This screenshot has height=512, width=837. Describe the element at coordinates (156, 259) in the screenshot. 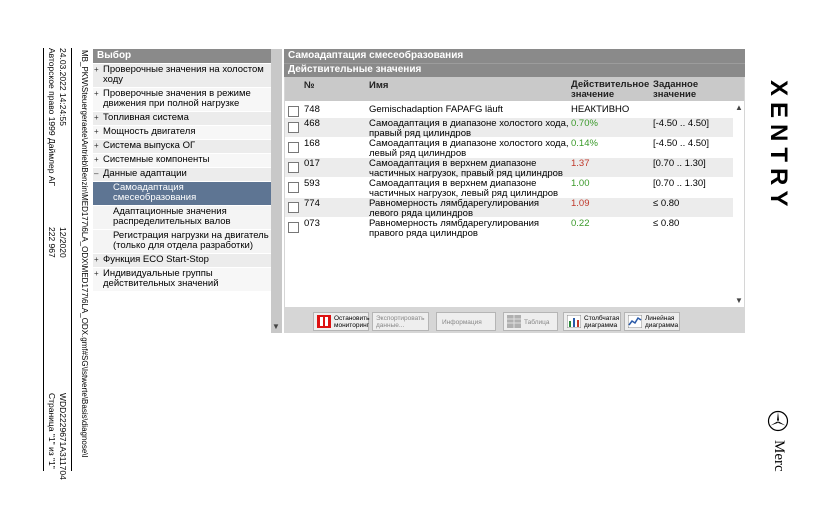

I see `tree-item-label: Функция ECO Start-Stop` at that location.